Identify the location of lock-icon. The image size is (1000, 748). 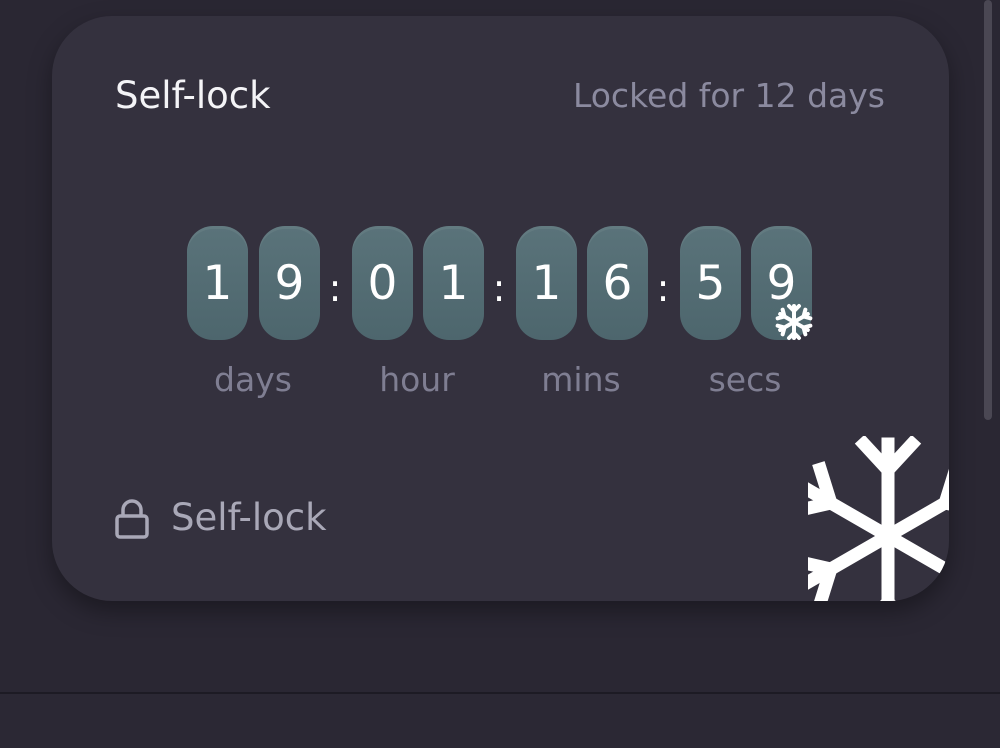
(132, 519).